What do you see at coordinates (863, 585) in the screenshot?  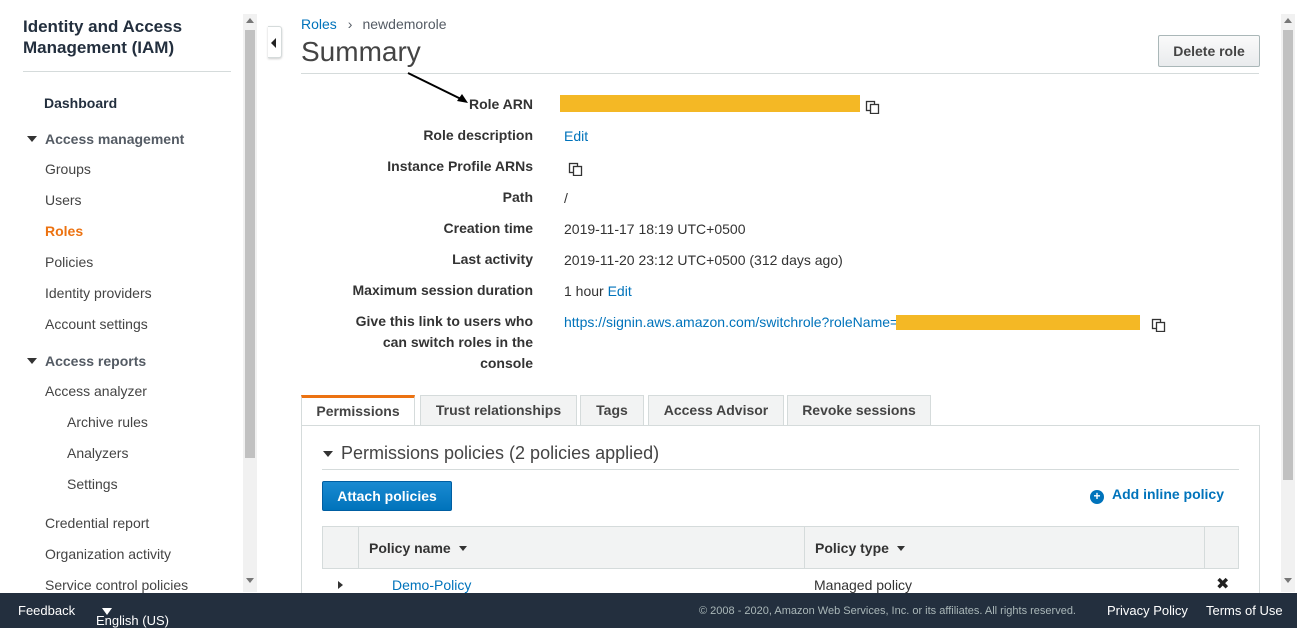 I see `policy-type-value: Managed policy` at bounding box center [863, 585].